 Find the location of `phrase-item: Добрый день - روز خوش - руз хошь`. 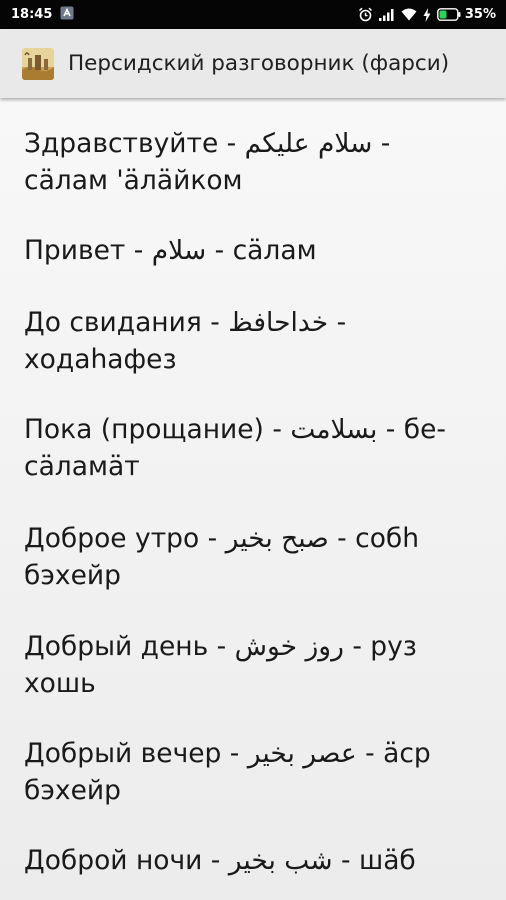

phrase-item: Добрый день - روز خوش - руз хошь is located at coordinates (254, 665).